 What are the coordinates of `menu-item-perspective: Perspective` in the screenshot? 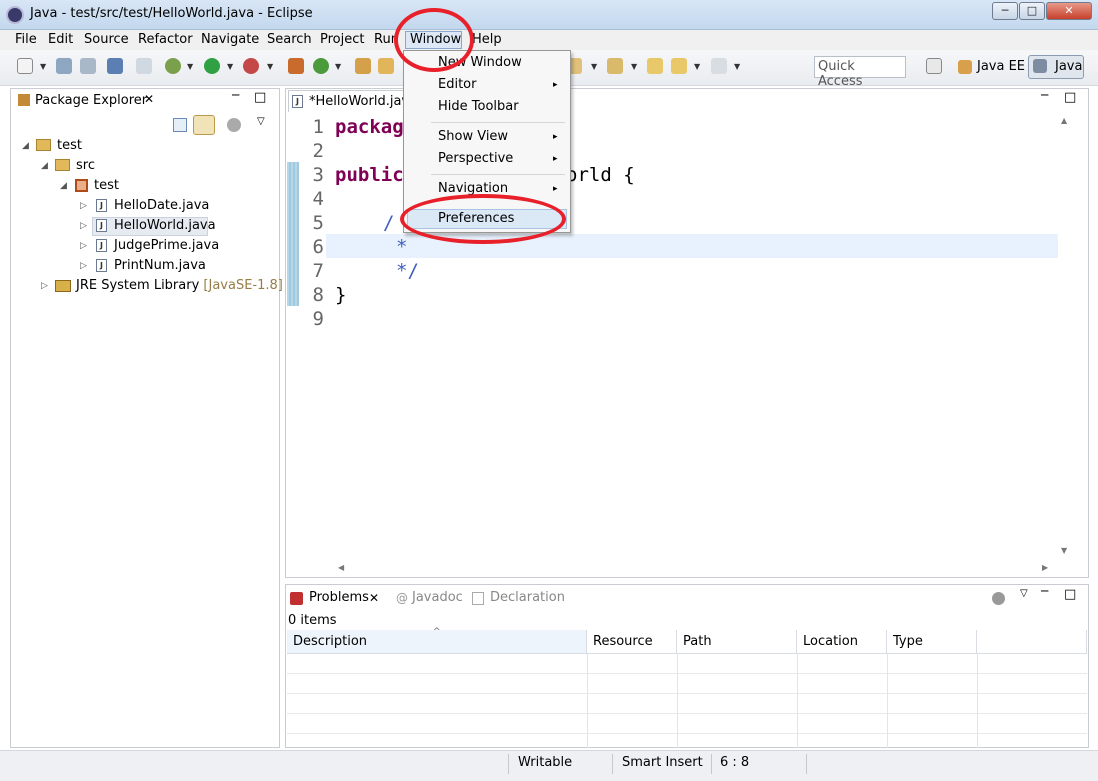 It's located at (475, 158).